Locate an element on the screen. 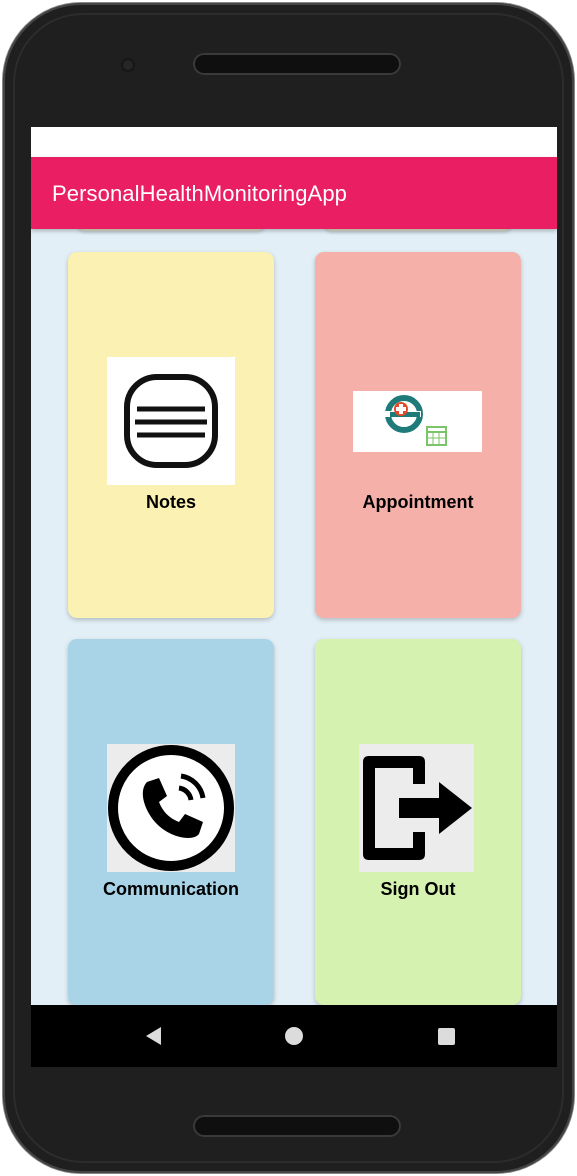  front-camera is located at coordinates (128, 65).